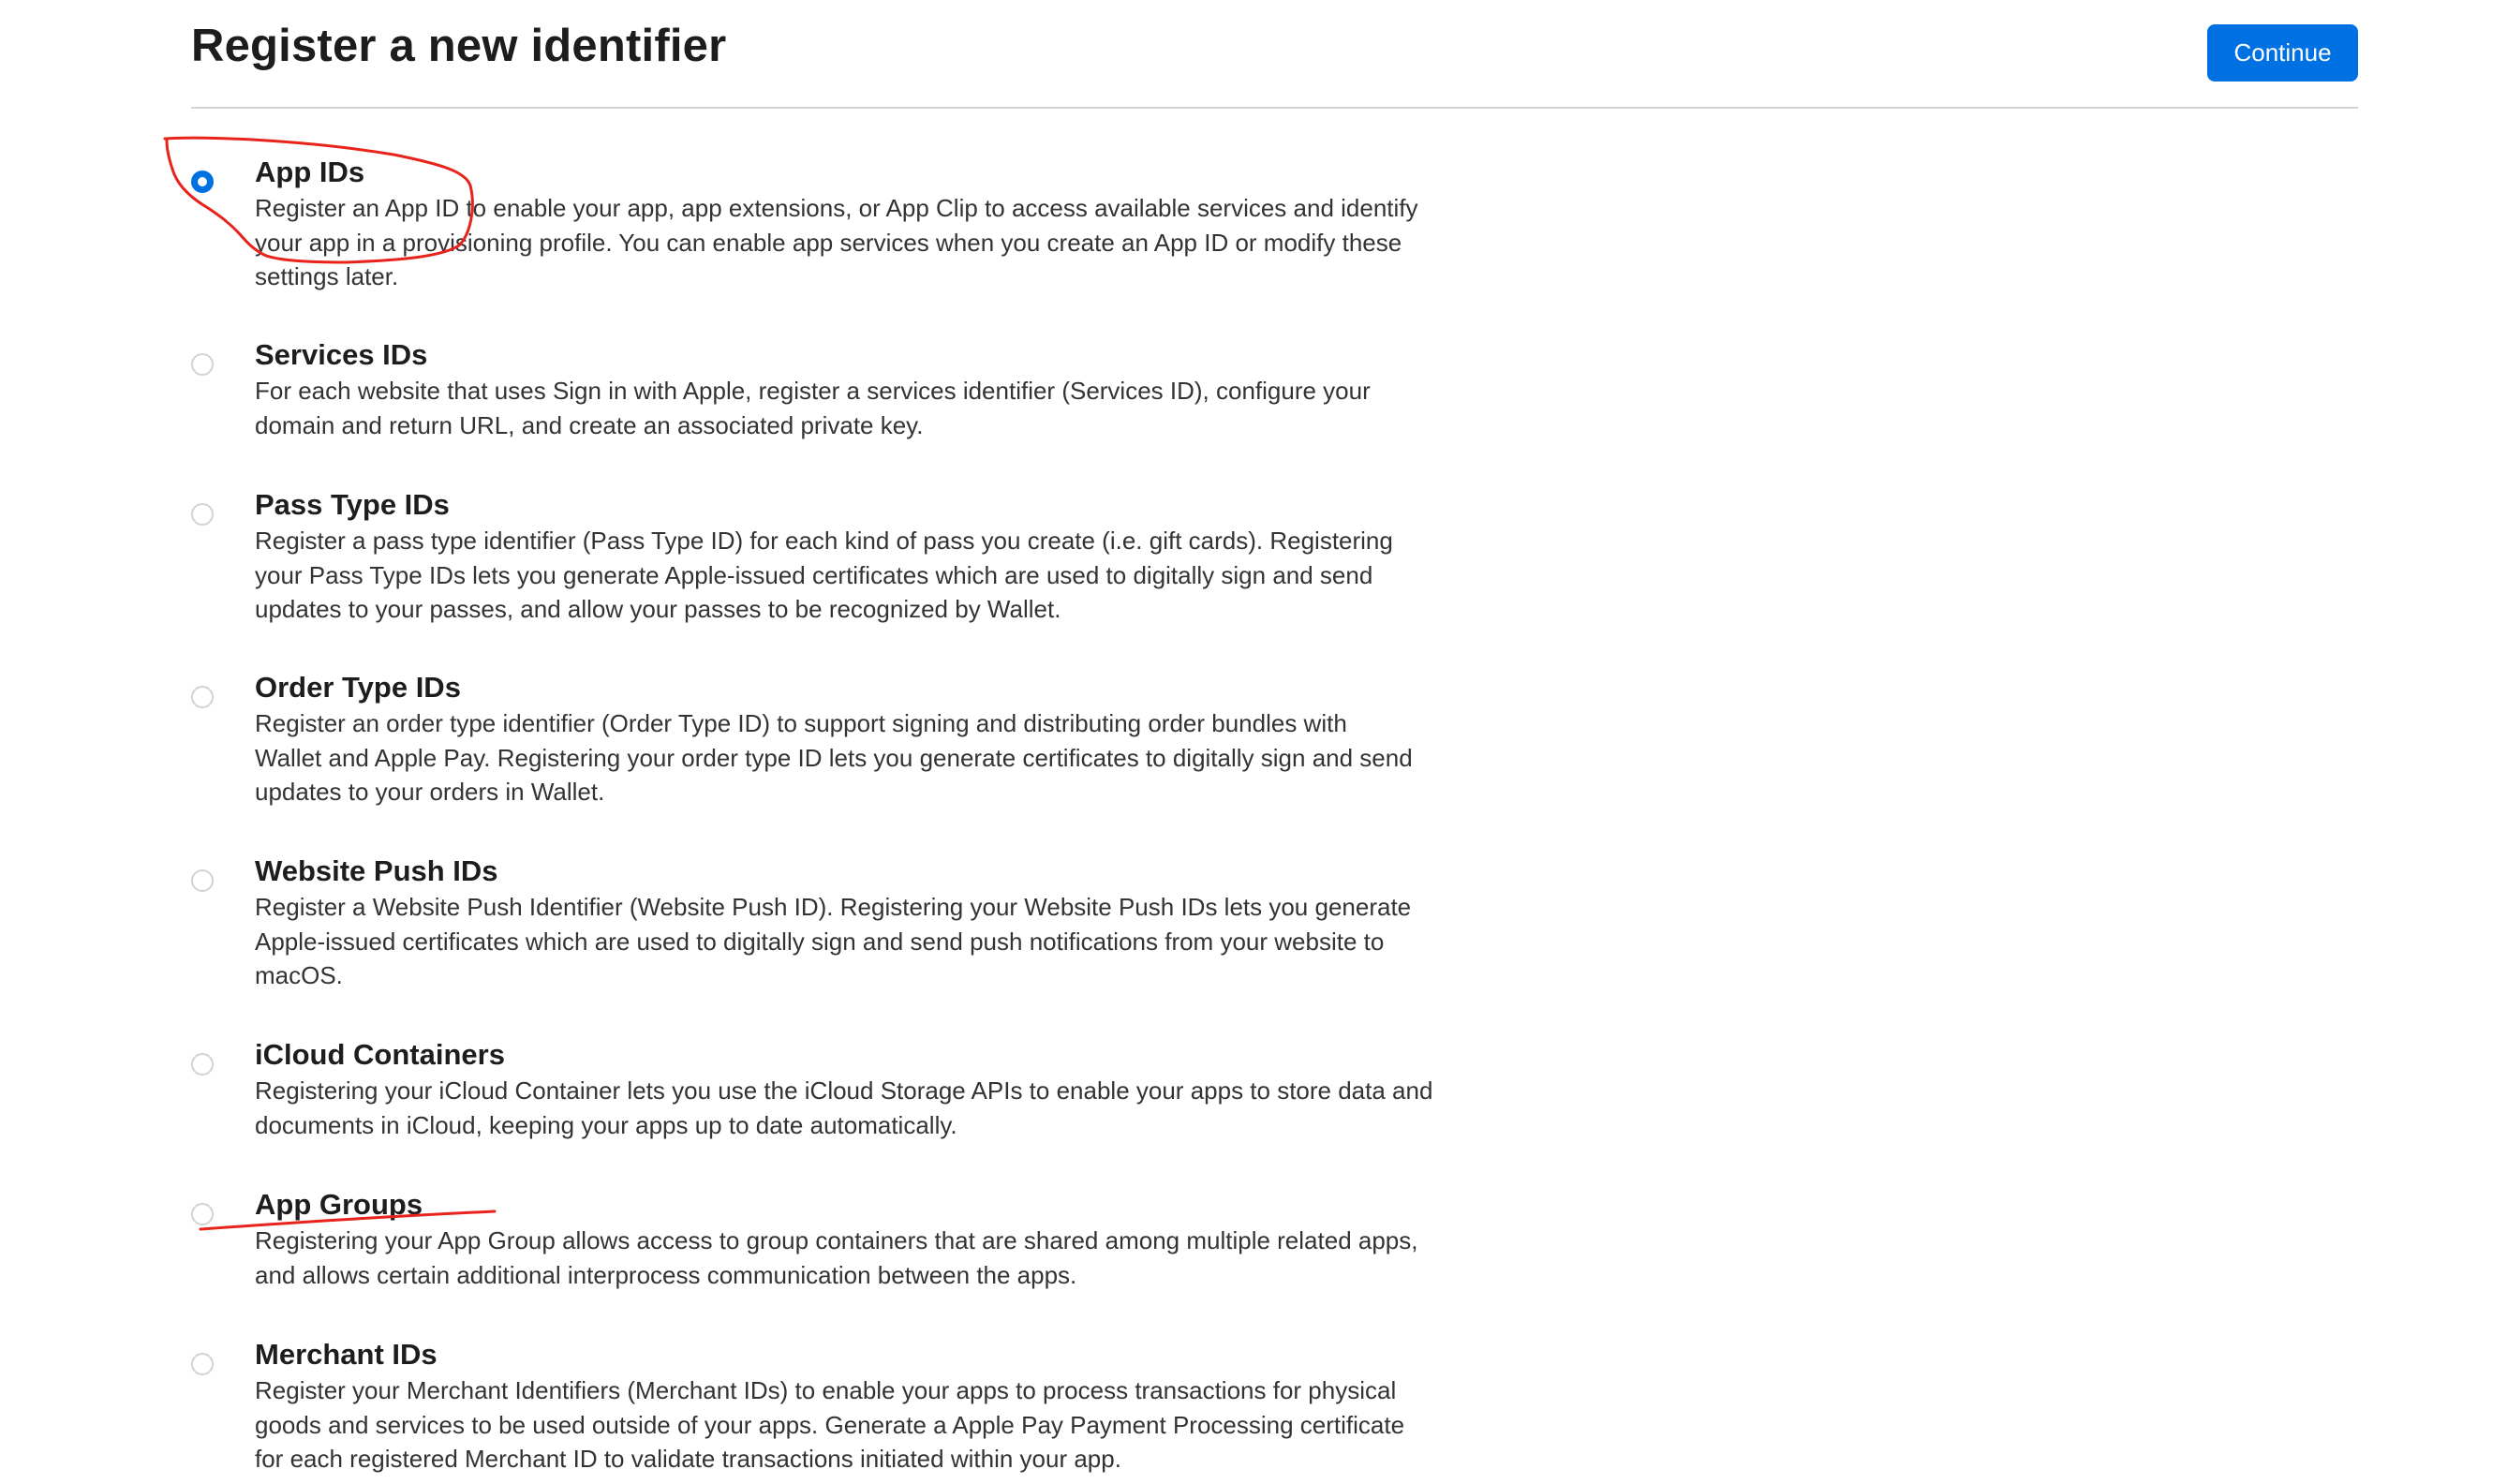 The height and width of the screenshot is (1484, 2507). Describe the element at coordinates (202, 364) in the screenshot. I see `radio-services-ids` at that location.